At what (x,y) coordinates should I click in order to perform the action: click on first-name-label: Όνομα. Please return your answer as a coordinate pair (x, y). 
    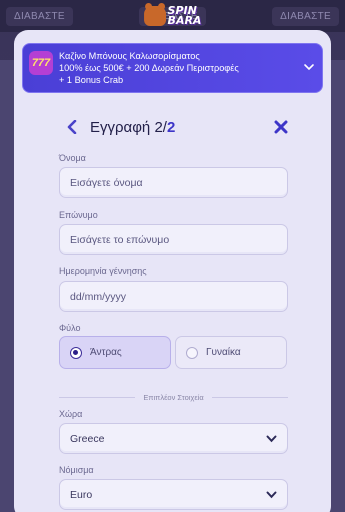
    Looking at the image, I should click on (72, 158).